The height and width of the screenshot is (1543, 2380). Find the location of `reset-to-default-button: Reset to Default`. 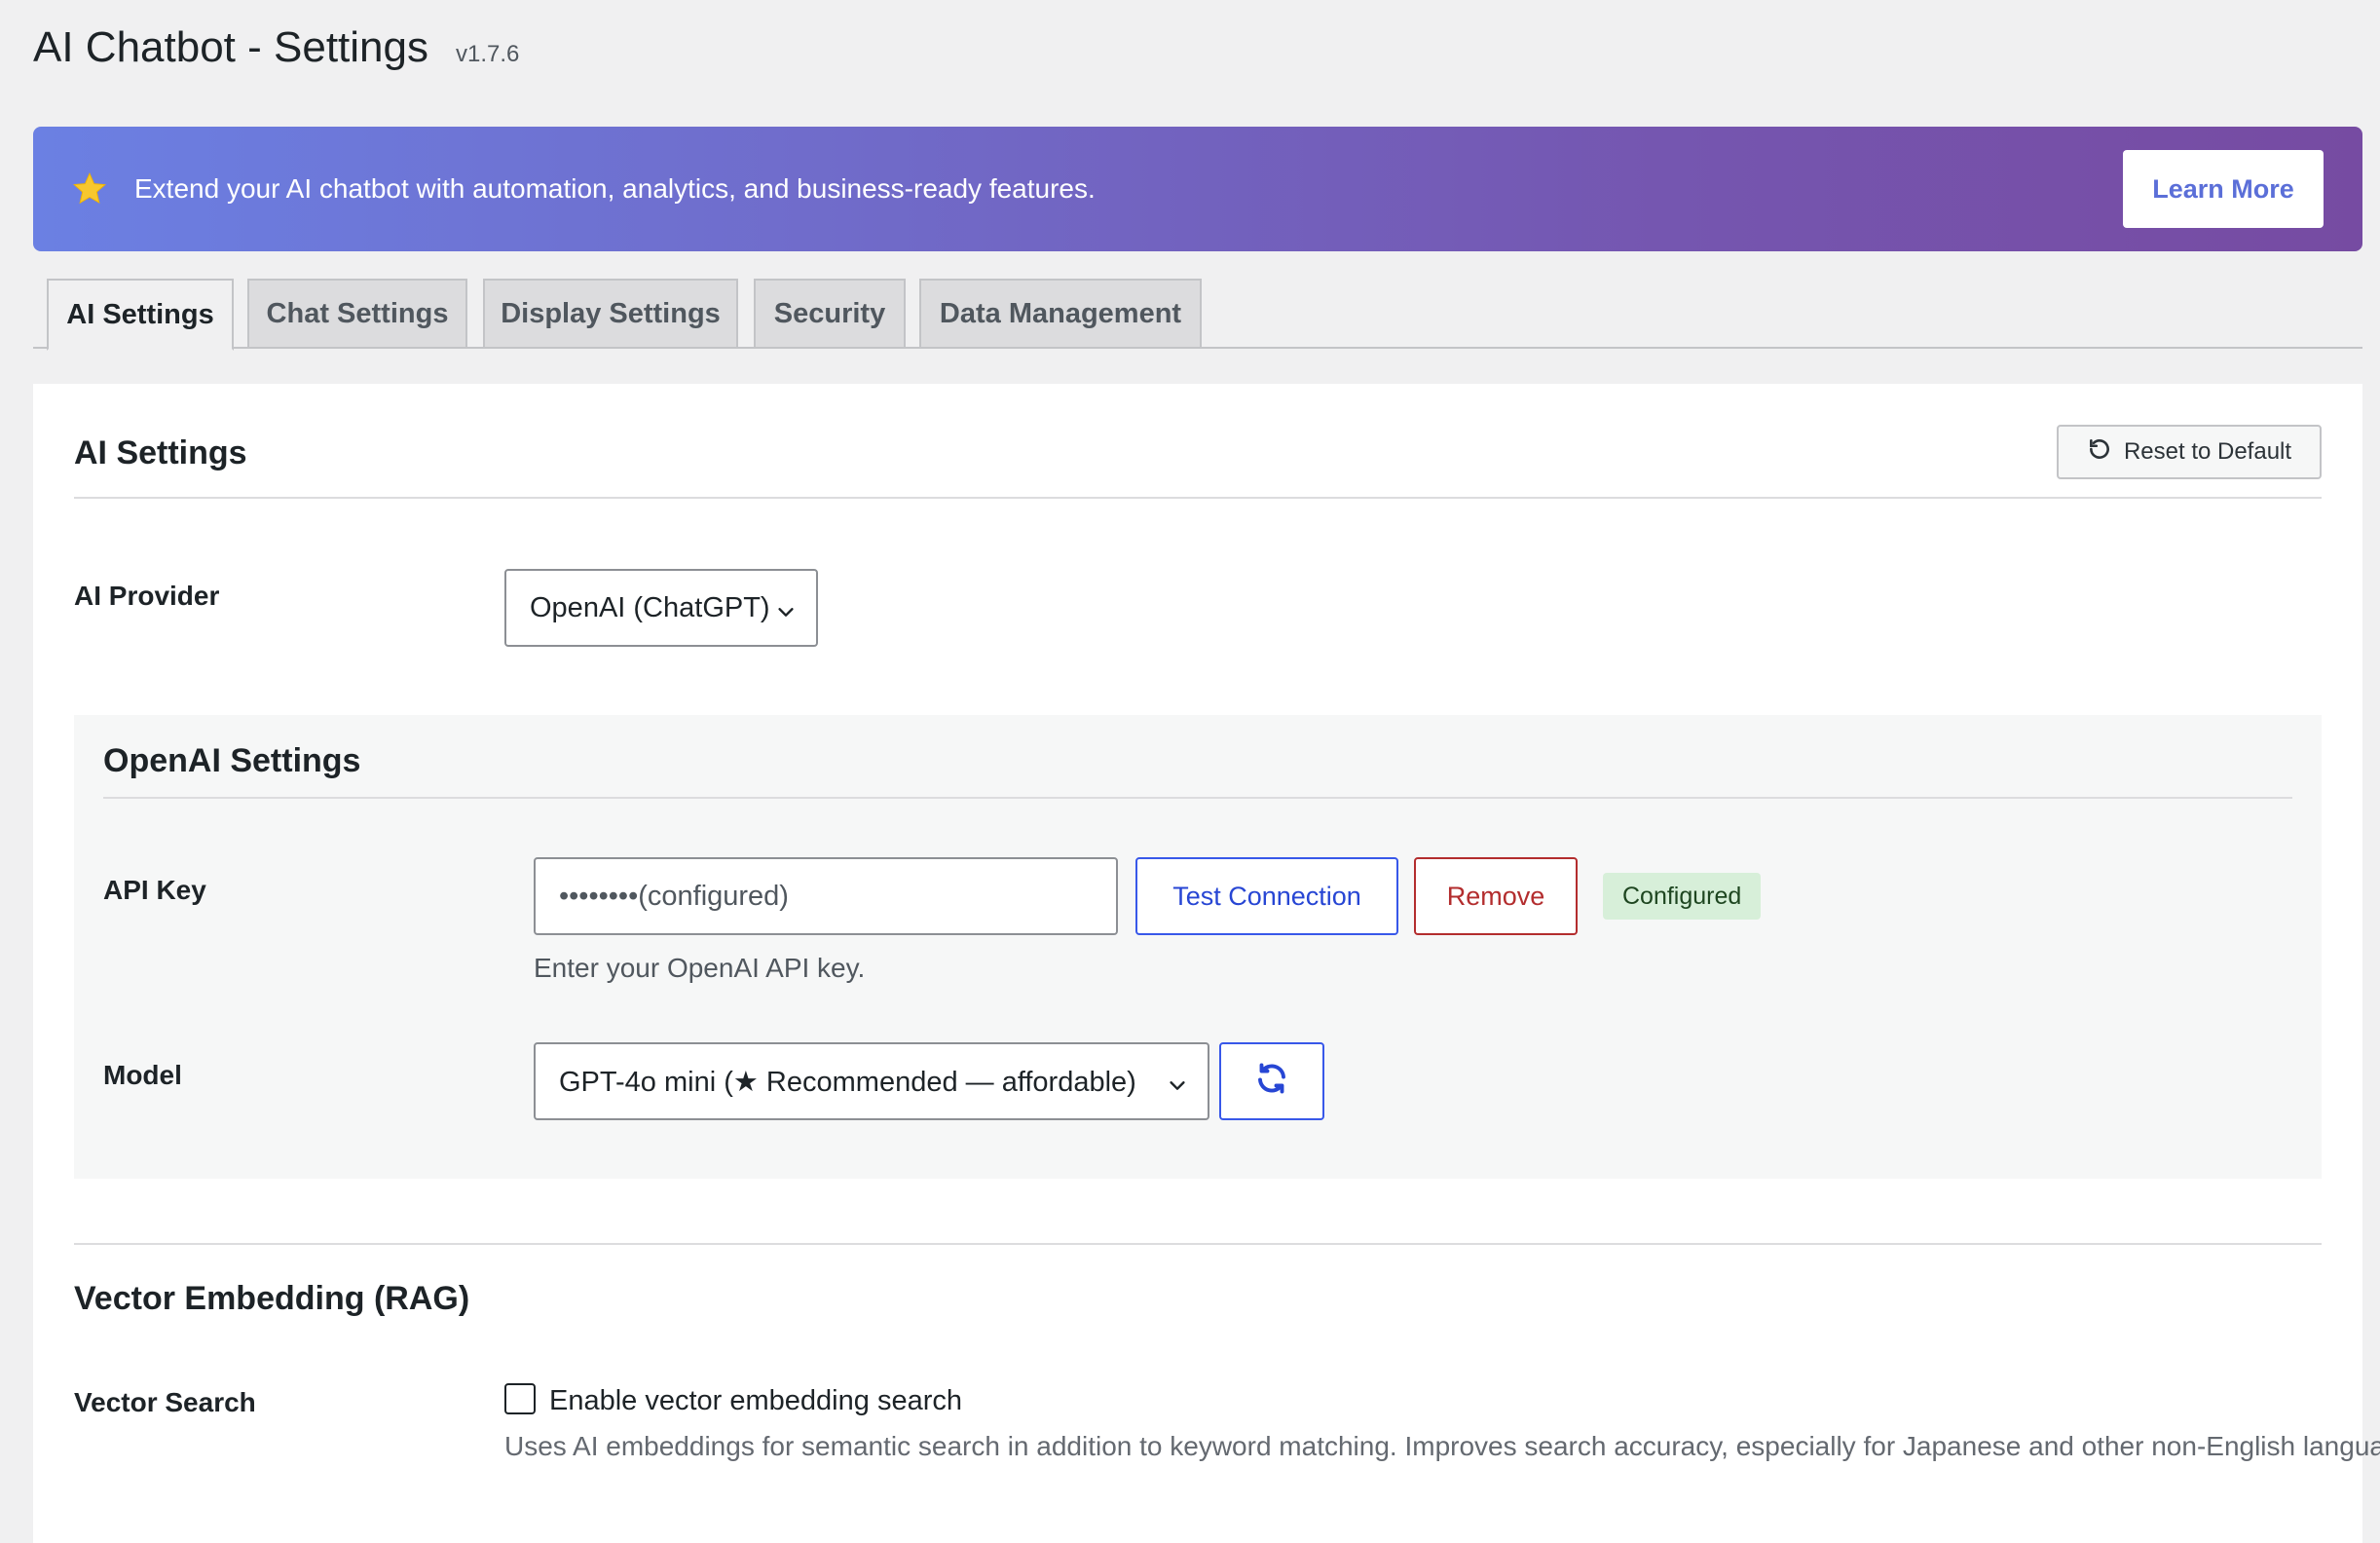

reset-to-default-button: Reset to Default is located at coordinates (2189, 452).